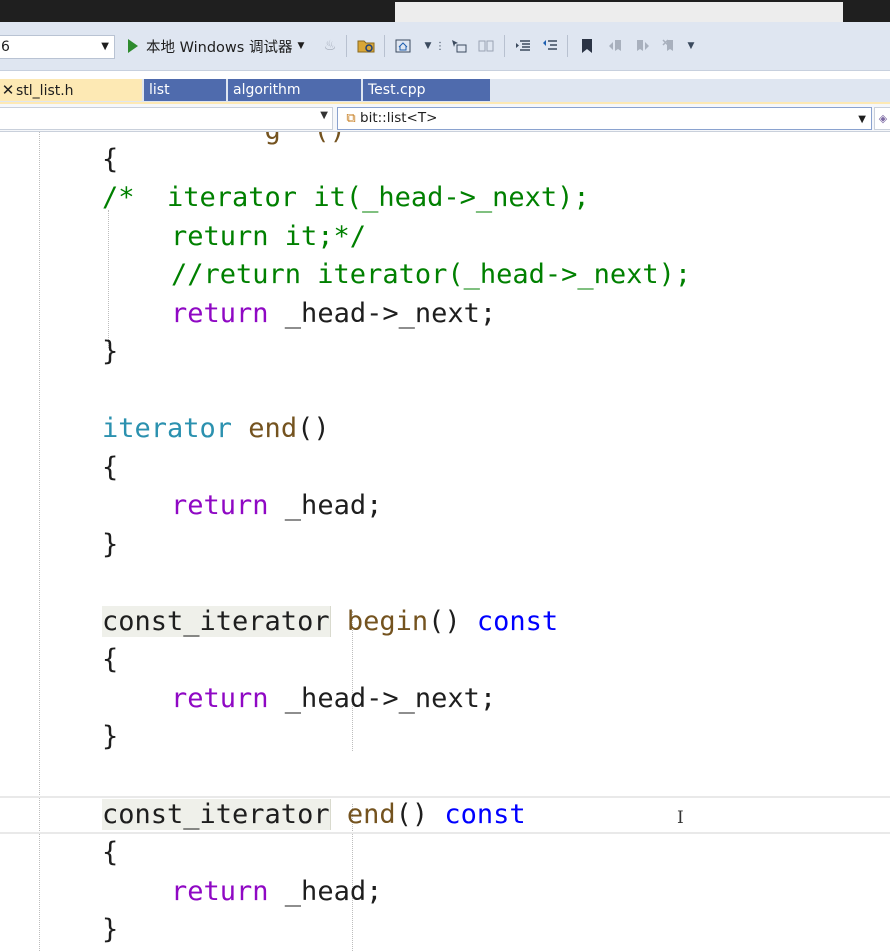 This screenshot has width=890, height=951. I want to click on type-name: iterator, so click(167, 428).